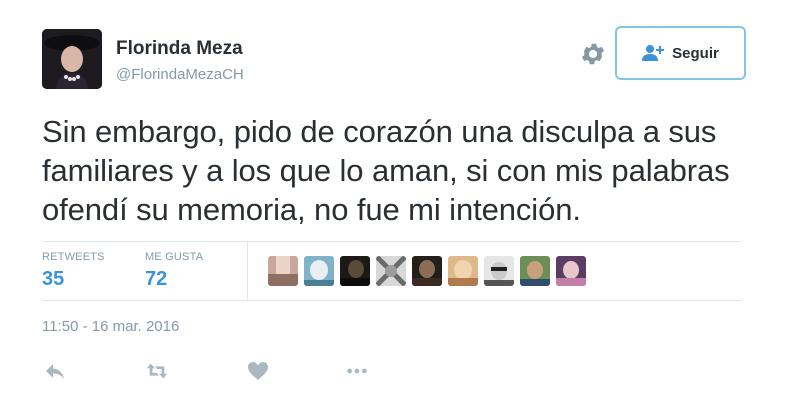  Describe the element at coordinates (156, 279) in the screenshot. I see `likes-count: 72` at that location.